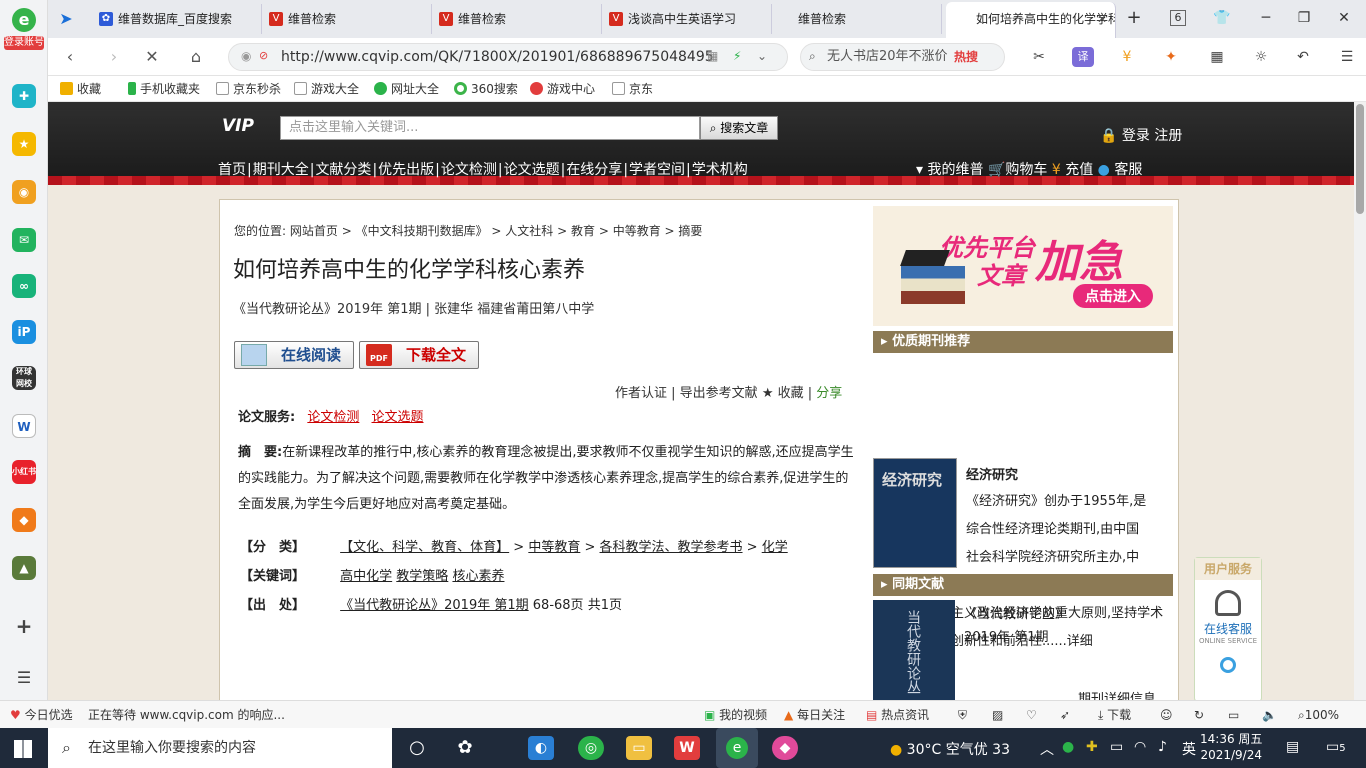  Describe the element at coordinates (70, 57) in the screenshot. I see `back-icon: ‹` at that location.